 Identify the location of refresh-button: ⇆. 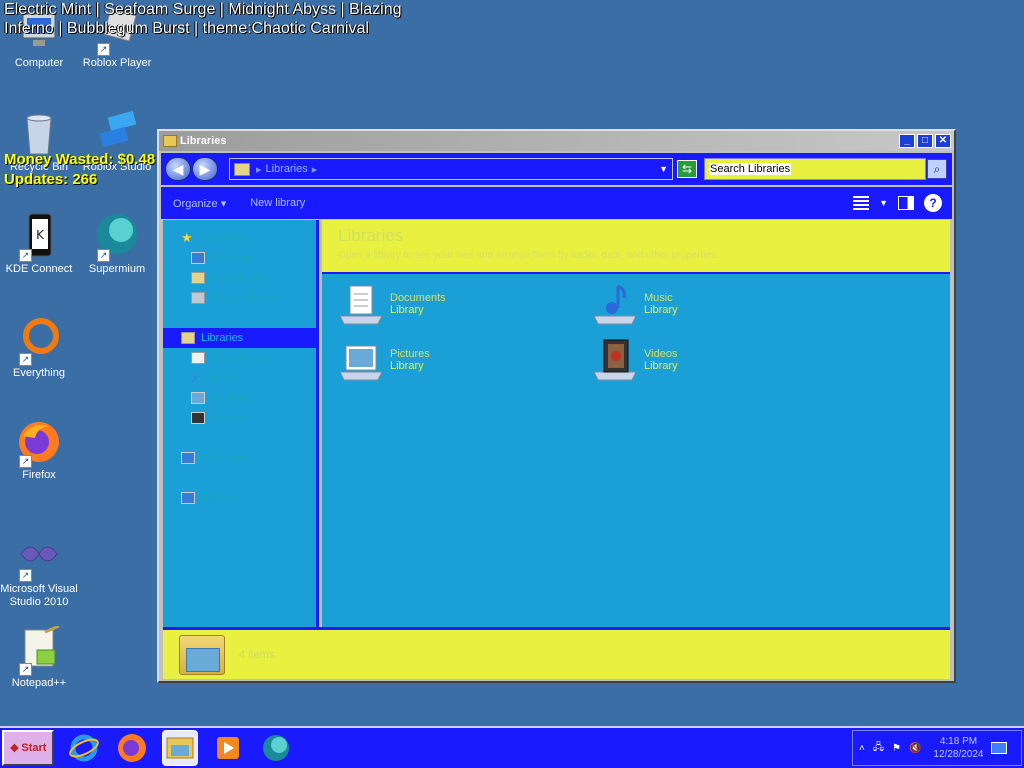
(687, 169).